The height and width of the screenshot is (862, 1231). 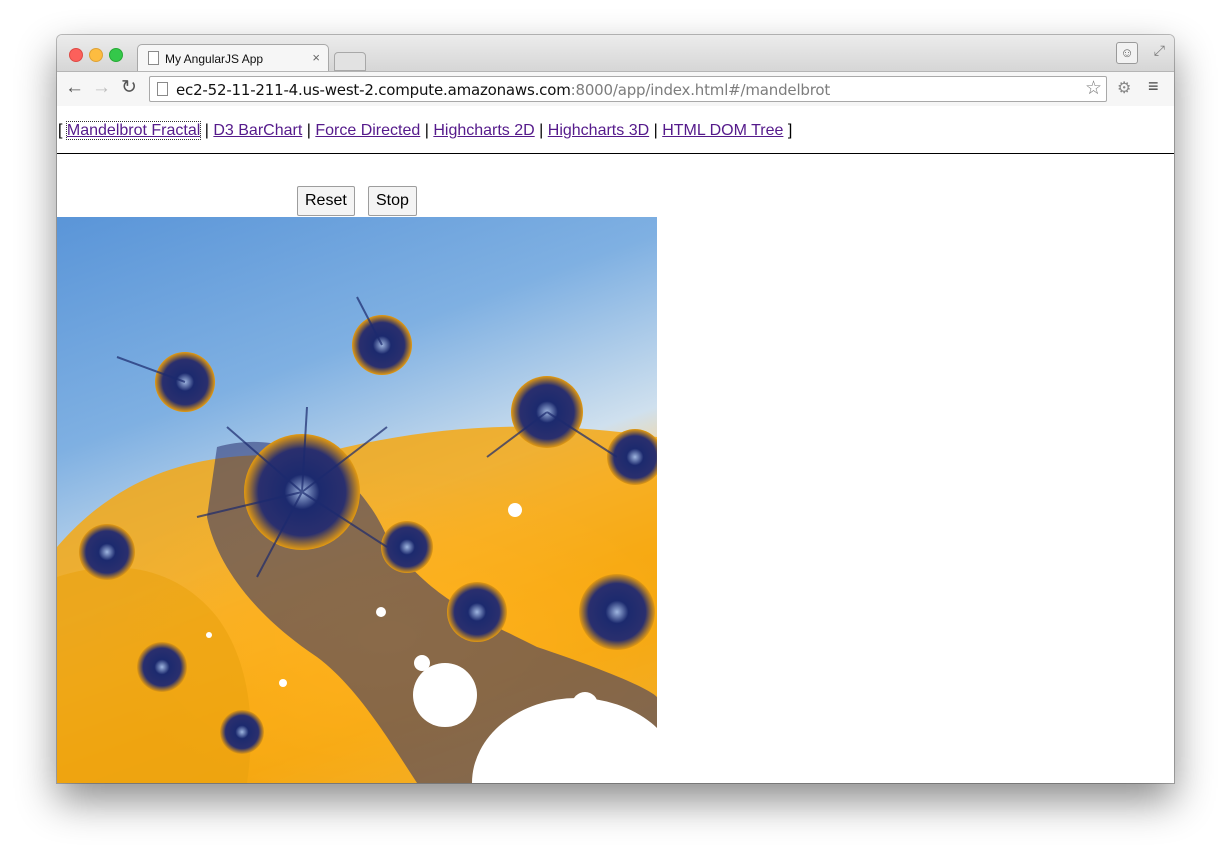 What do you see at coordinates (1124, 88) in the screenshot?
I see `extension-icon: ⚙` at bounding box center [1124, 88].